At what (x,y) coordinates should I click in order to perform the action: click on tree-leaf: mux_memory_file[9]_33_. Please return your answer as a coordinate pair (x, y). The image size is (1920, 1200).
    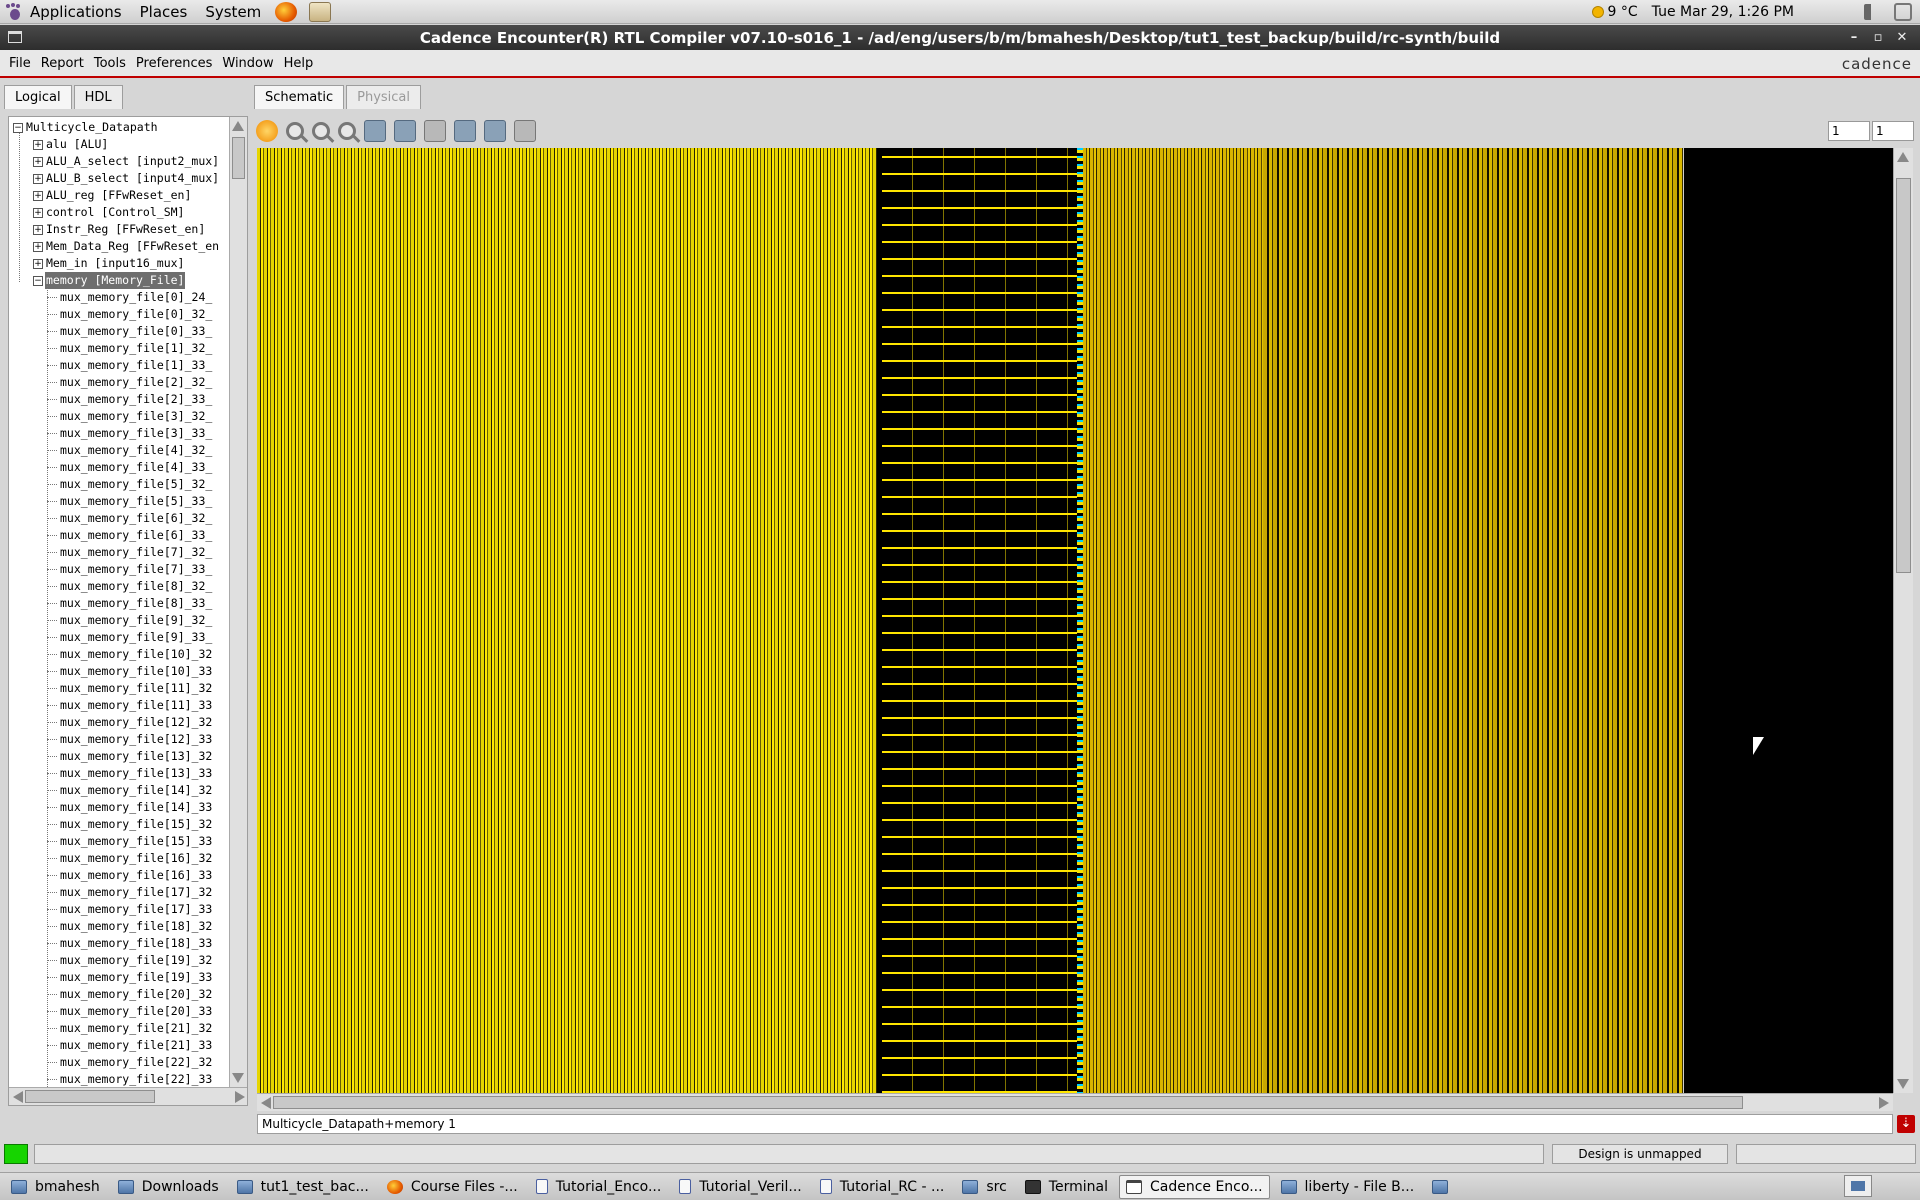
    Looking at the image, I should click on (136, 637).